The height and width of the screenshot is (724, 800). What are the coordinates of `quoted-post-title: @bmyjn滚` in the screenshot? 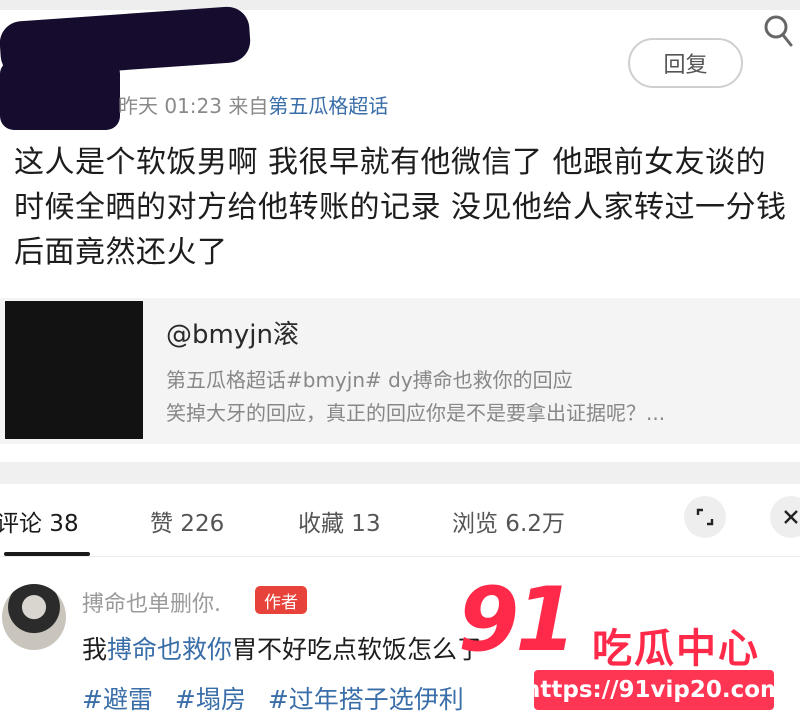 It's located at (232, 335).